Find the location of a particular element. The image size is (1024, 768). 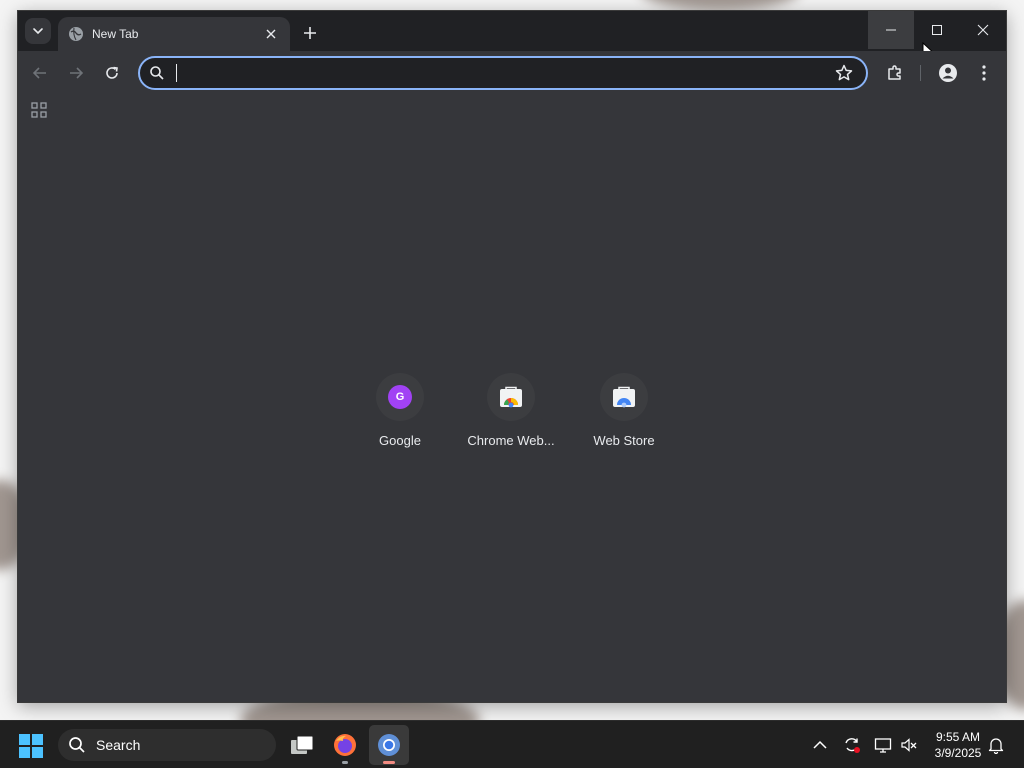

chevron-down-icon is located at coordinates (38, 31).